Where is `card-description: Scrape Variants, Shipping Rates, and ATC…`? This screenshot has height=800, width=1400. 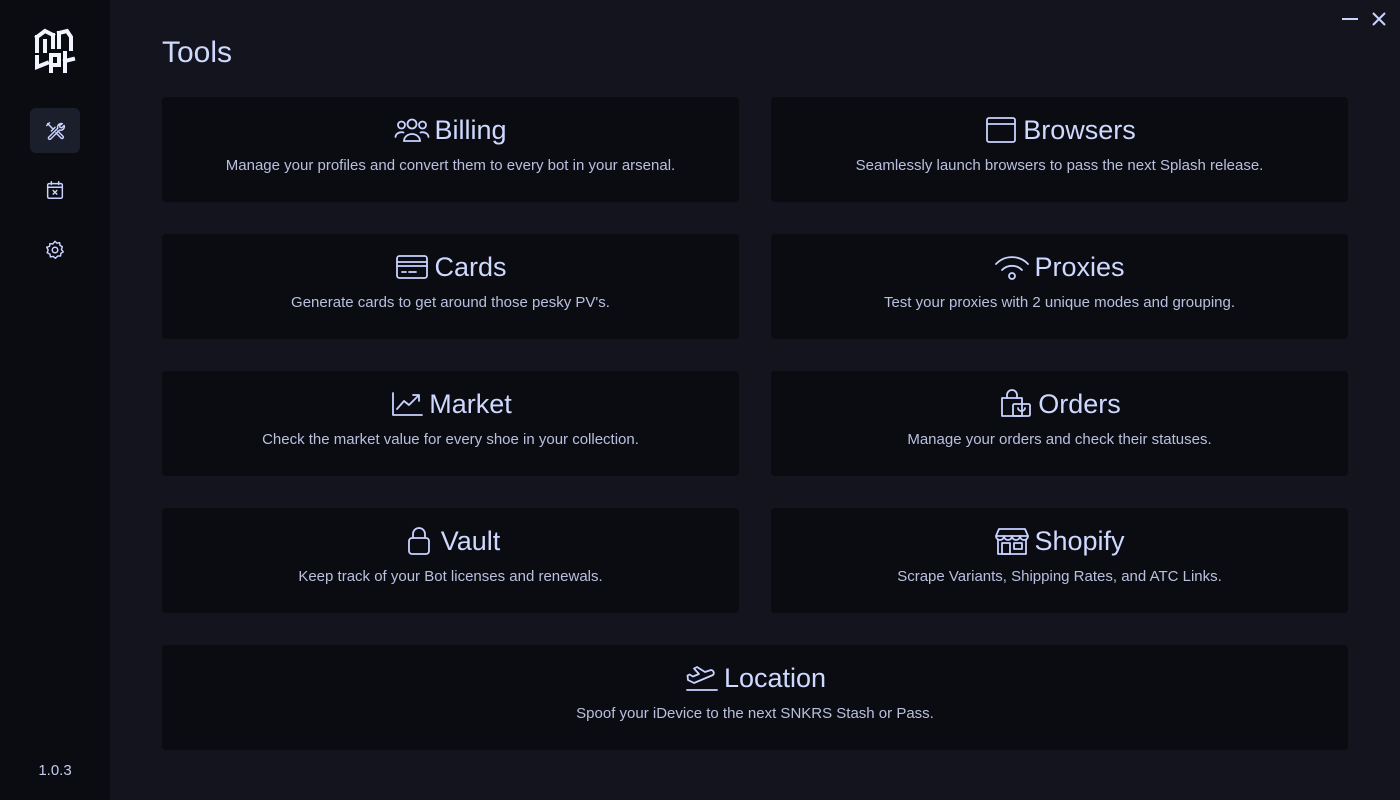
card-description: Scrape Variants, Shipping Rates, and ATC… is located at coordinates (1059, 576).